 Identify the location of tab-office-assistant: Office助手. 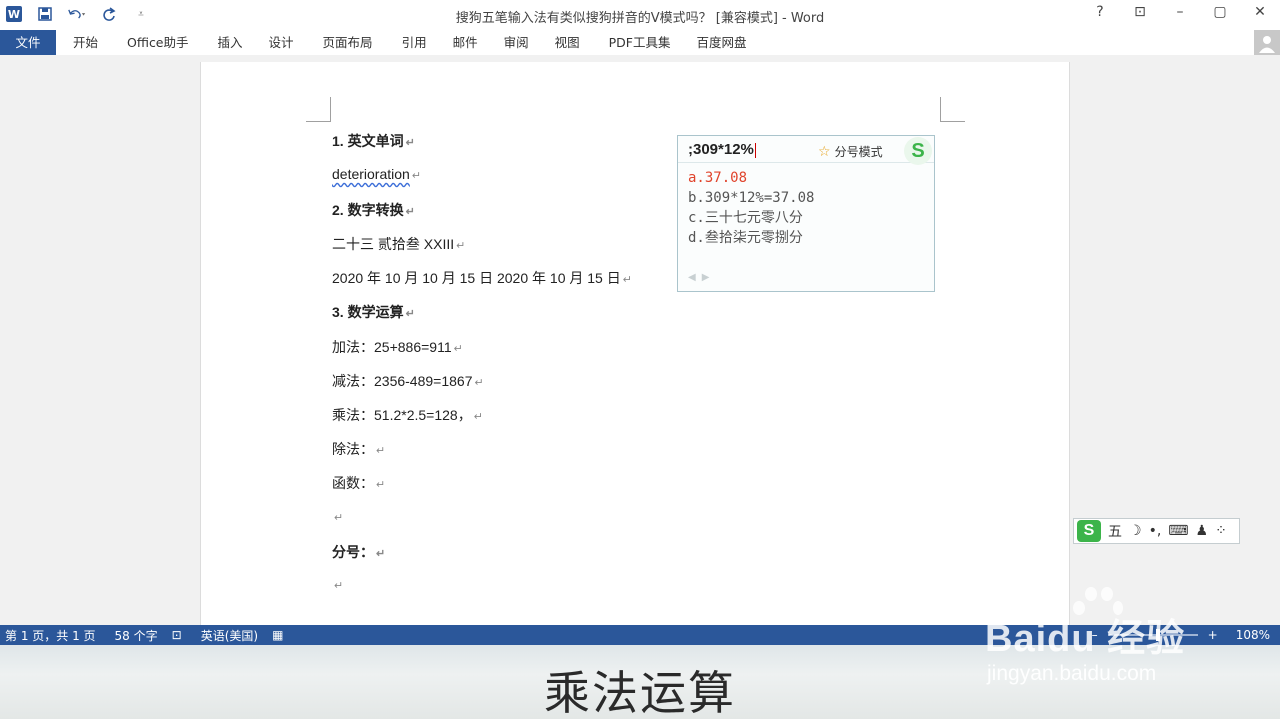
(156, 42).